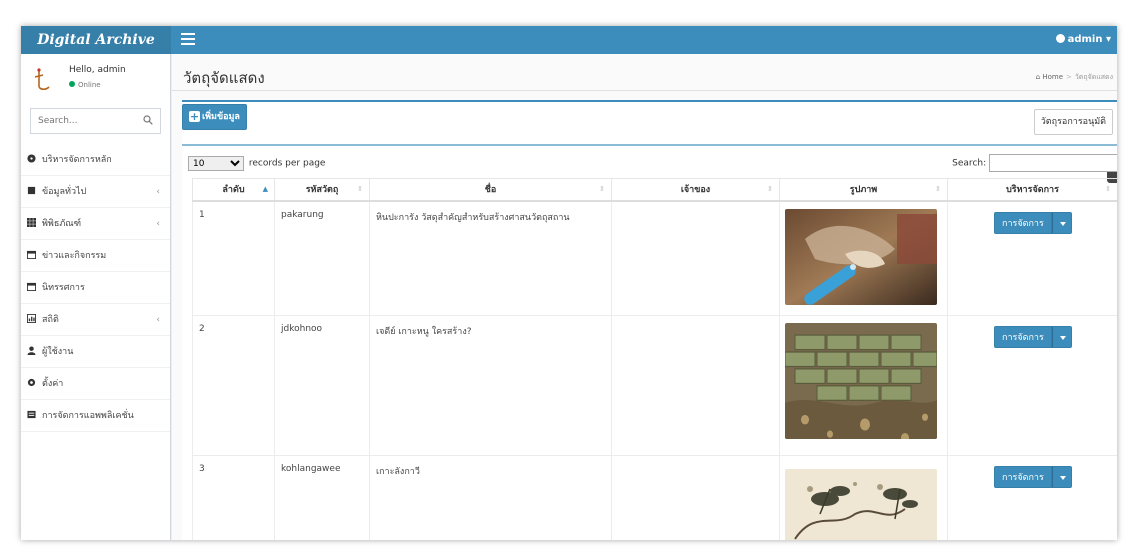 The height and width of the screenshot is (555, 1137). What do you see at coordinates (50, 320) in the screenshot?
I see `sidebar-item-label: สถิติ` at bounding box center [50, 320].